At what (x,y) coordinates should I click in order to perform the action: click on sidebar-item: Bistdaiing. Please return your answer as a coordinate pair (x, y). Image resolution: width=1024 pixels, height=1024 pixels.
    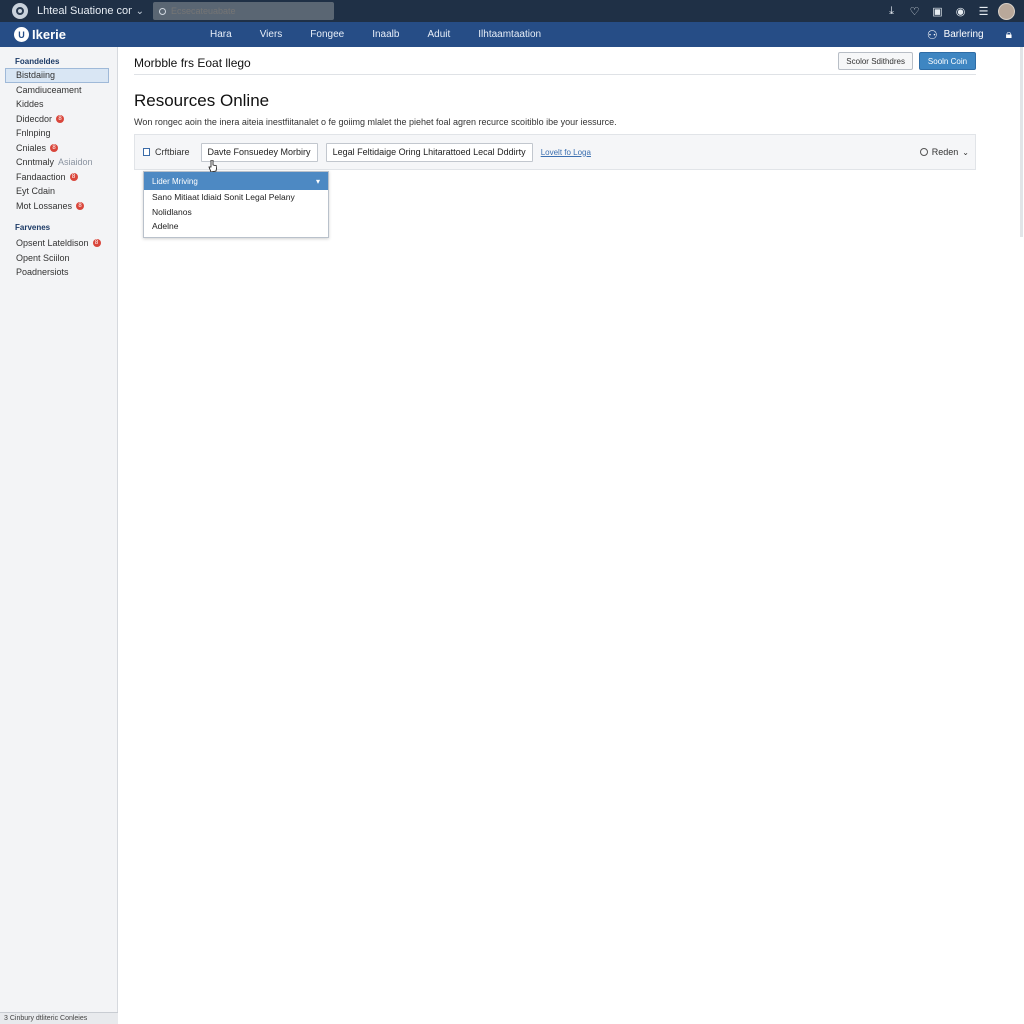
    Looking at the image, I should click on (57, 75).